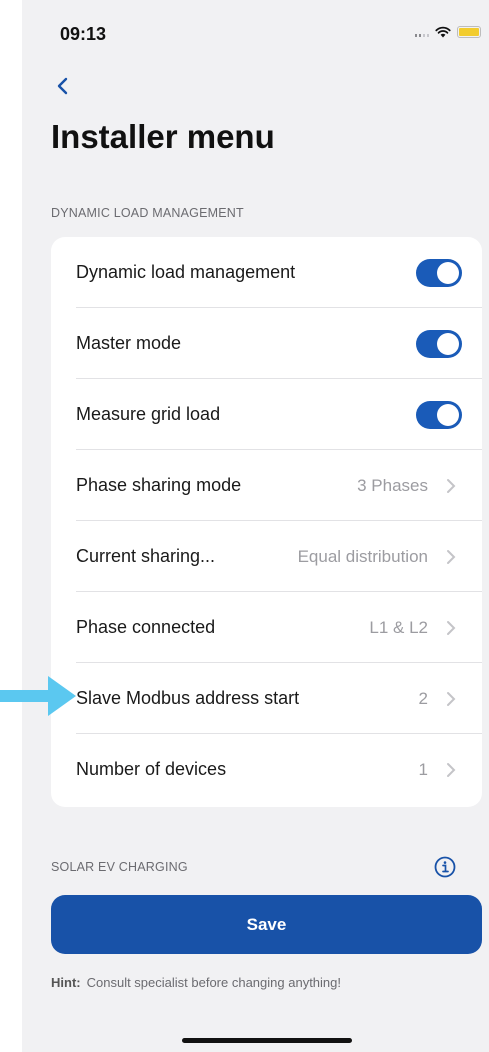 This screenshot has height=1052, width=489. I want to click on row-value: 2, so click(423, 698).